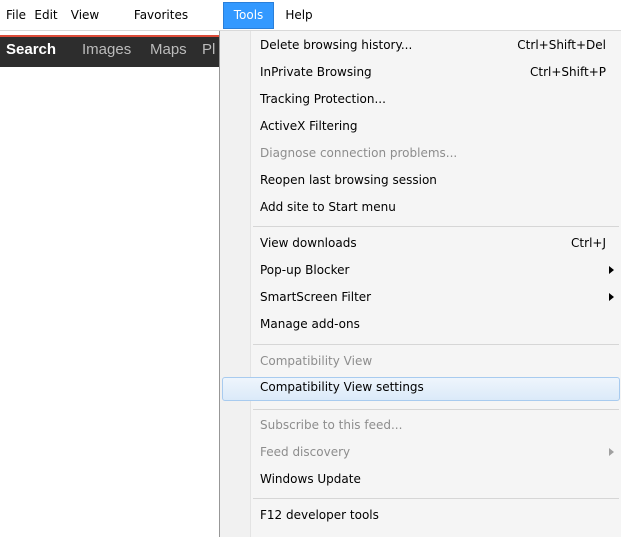 Image resolution: width=621 pixels, height=537 pixels. Describe the element at coordinates (421, 517) in the screenshot. I see `menu-item-f12-developer-tools: F12 developer tools` at that location.